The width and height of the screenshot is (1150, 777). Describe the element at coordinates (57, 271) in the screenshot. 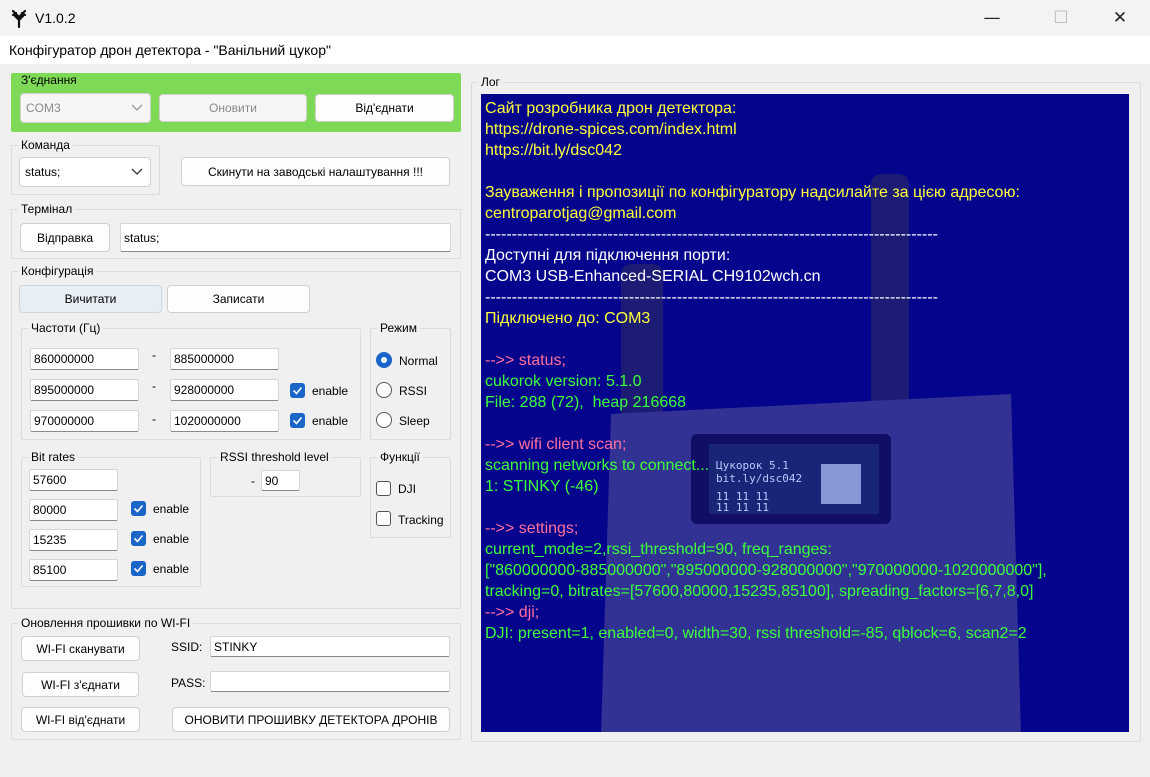

I see `configuration-group-label: Конфігурація` at that location.